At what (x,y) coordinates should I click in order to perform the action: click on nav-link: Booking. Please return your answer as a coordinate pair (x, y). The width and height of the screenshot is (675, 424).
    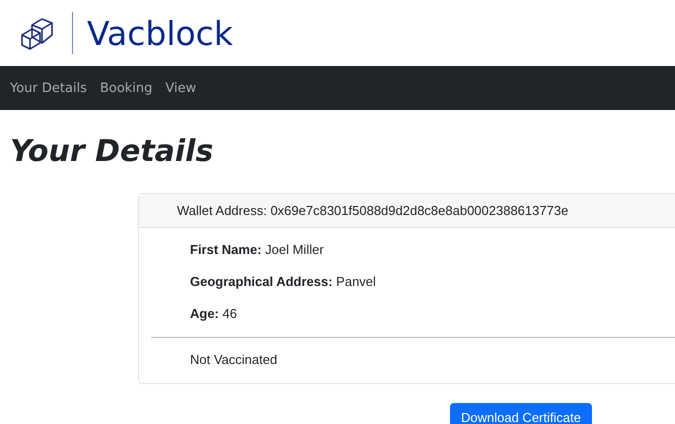
    Looking at the image, I should click on (126, 88).